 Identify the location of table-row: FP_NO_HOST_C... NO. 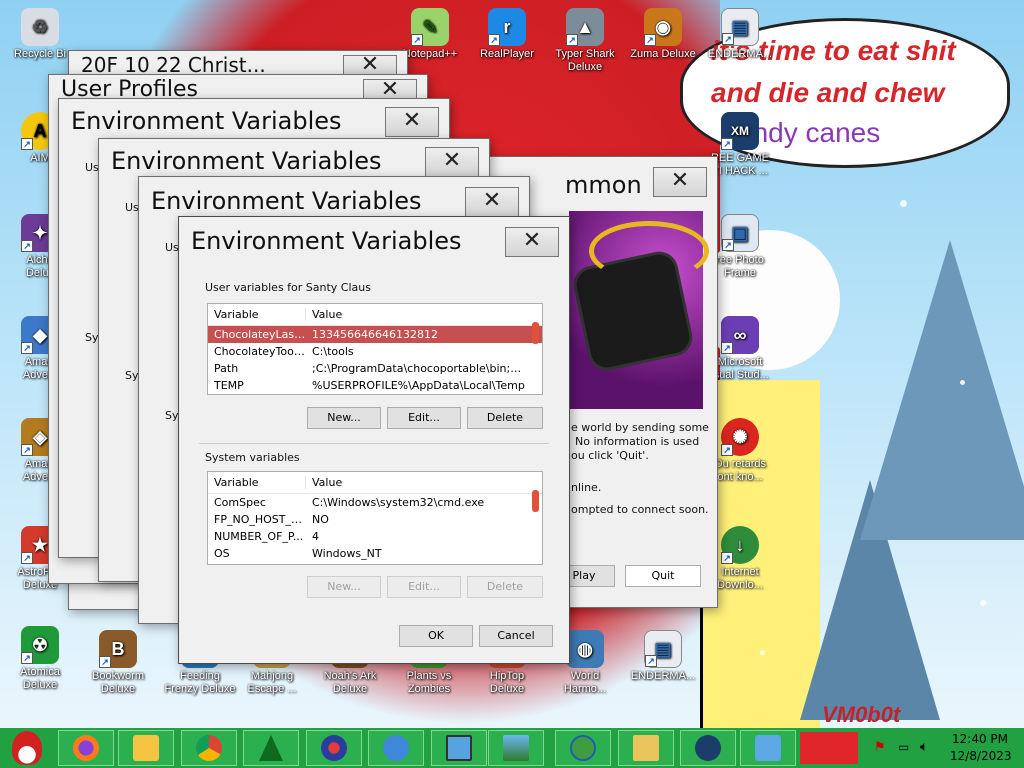
(375, 519).